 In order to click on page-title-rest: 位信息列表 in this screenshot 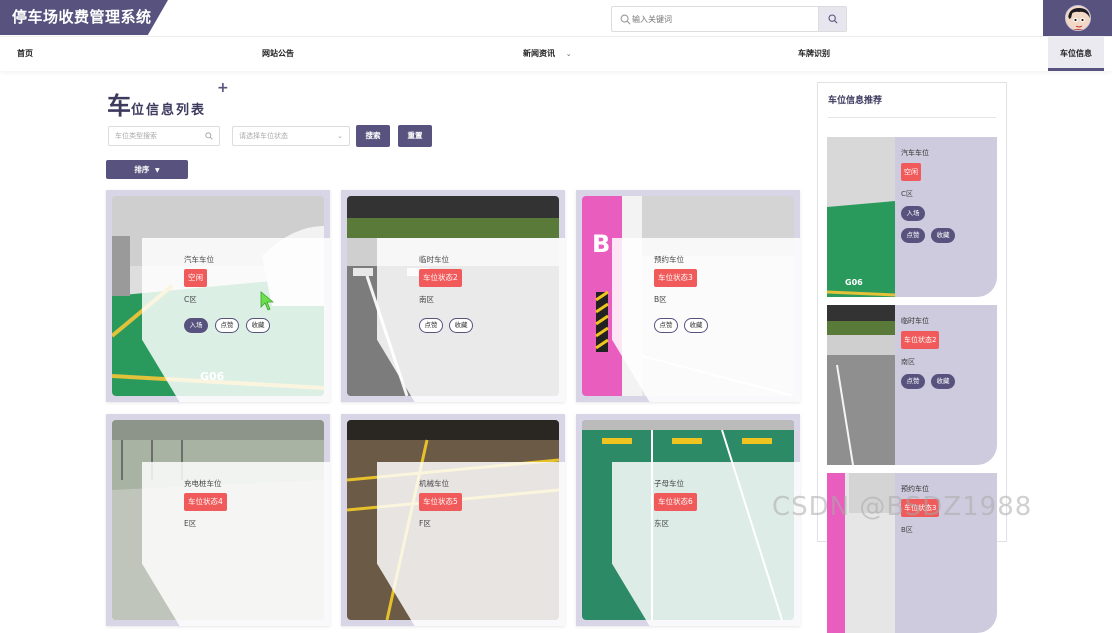, I will do `click(169, 110)`.